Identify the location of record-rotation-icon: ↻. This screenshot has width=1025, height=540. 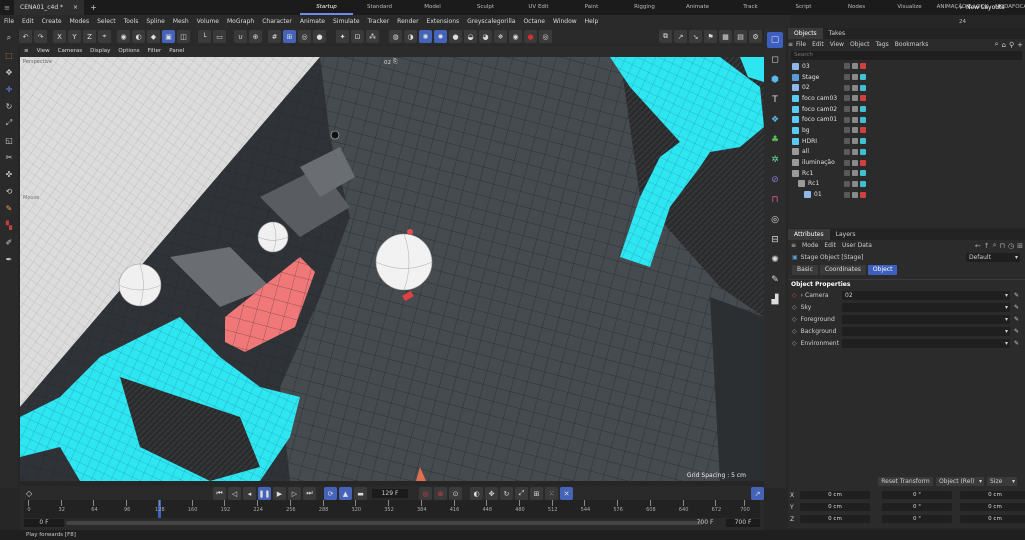
(506, 493).